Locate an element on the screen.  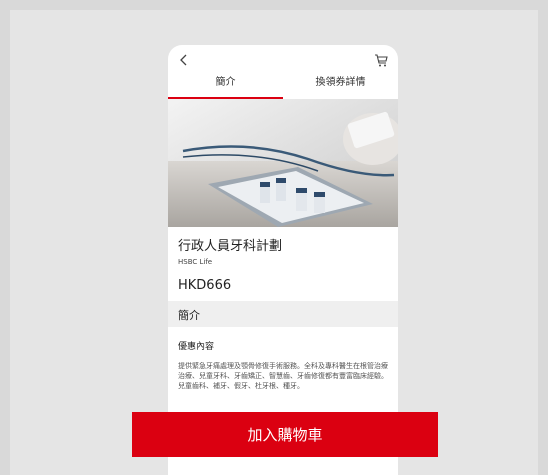
section-heading: 簡介 is located at coordinates (189, 315).